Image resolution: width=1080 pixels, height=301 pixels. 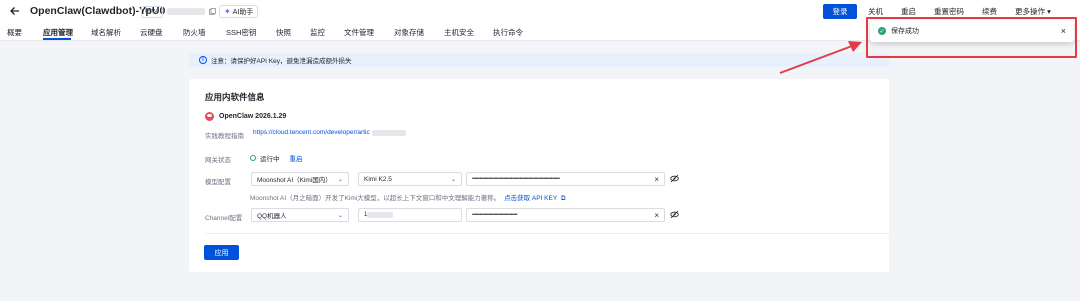 What do you see at coordinates (270, 159) in the screenshot?
I see `gateway-status: 运行中` at bounding box center [270, 159].